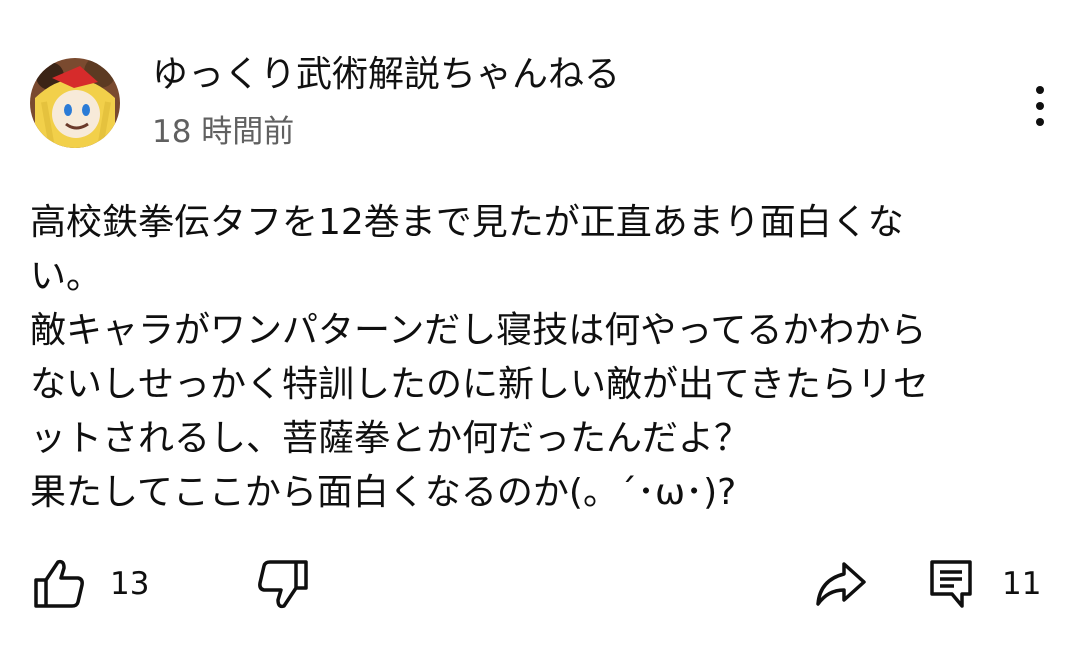  I want to click on thumbs-up-icon, so click(59, 583).